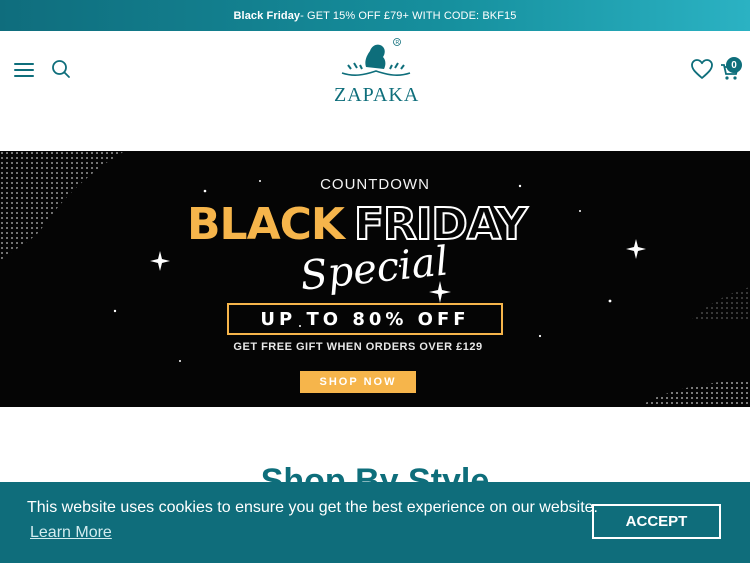 The width and height of the screenshot is (750, 563). I want to click on brand-name: ZAPAKA, so click(377, 95).